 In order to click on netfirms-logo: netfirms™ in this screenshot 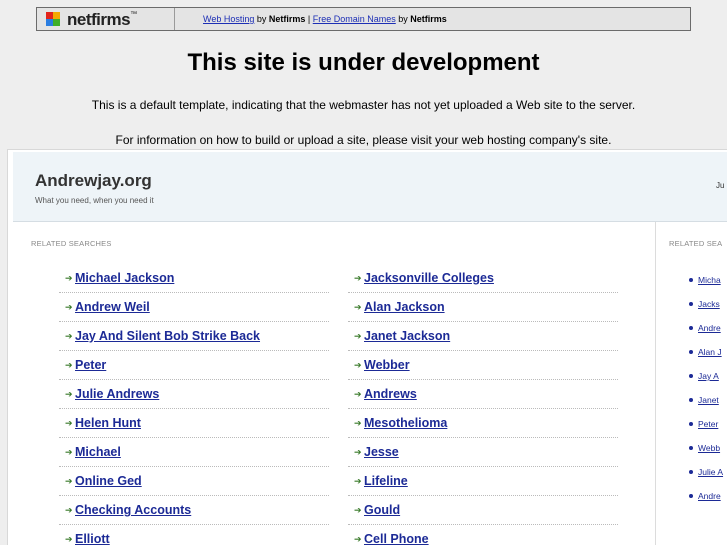, I will do `click(106, 19)`.